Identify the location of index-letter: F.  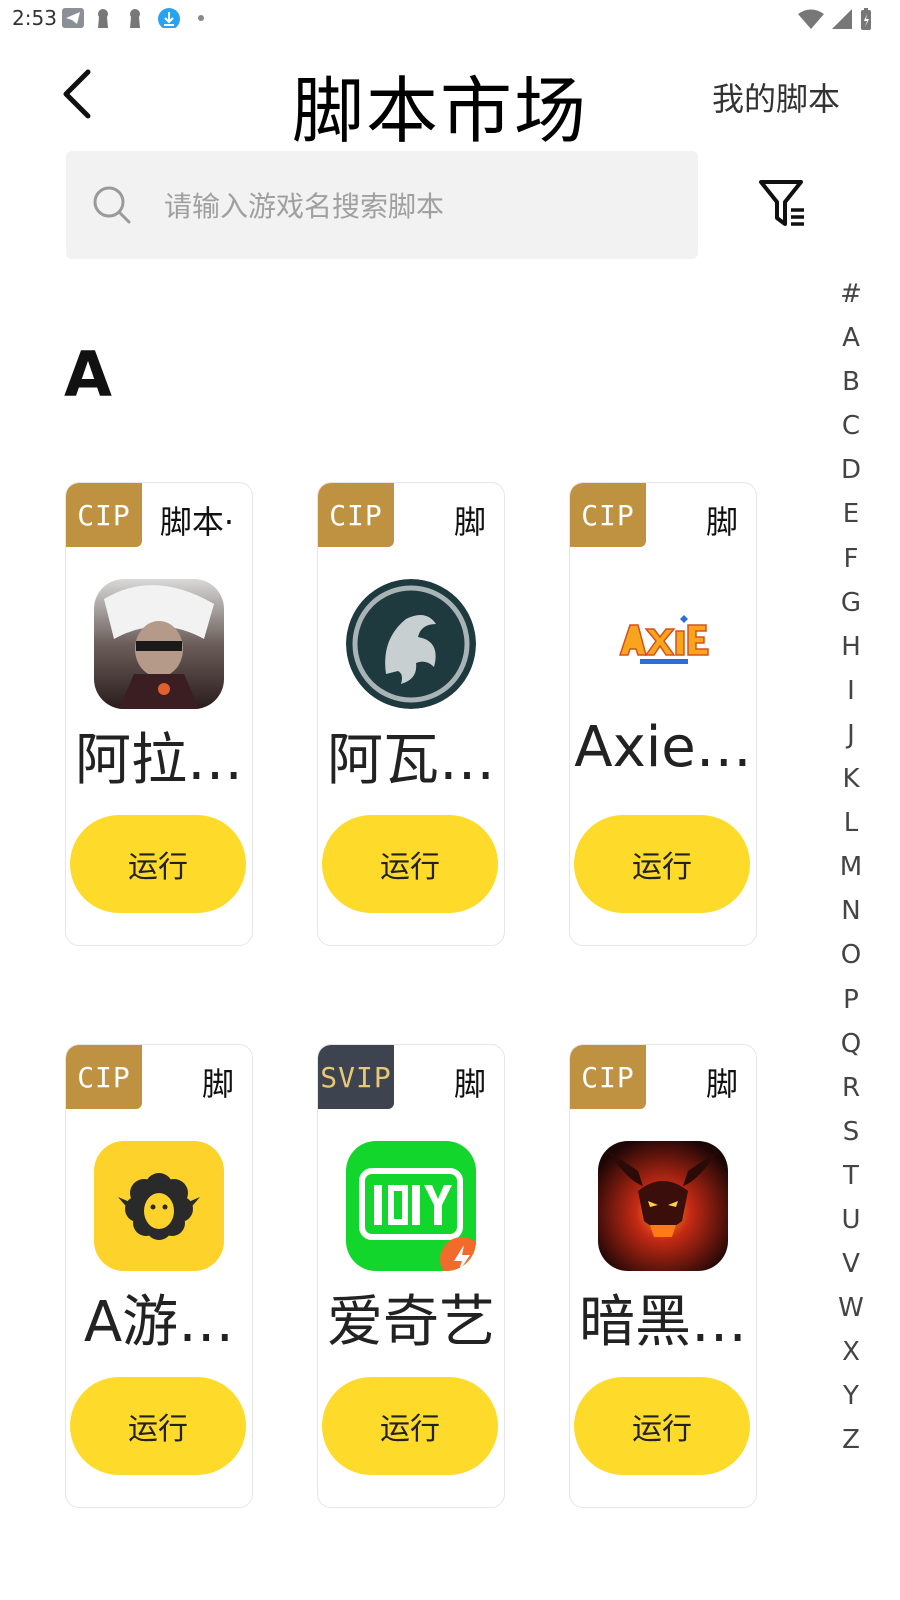
(851, 559).